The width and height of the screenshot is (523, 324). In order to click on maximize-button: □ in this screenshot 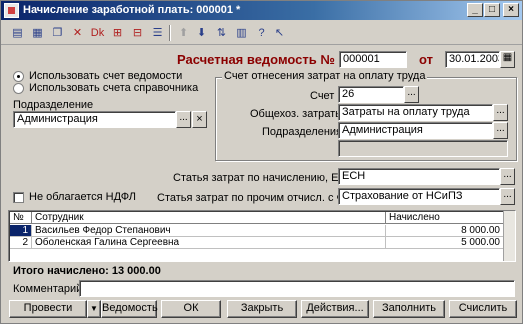, I will do `click(492, 10)`.